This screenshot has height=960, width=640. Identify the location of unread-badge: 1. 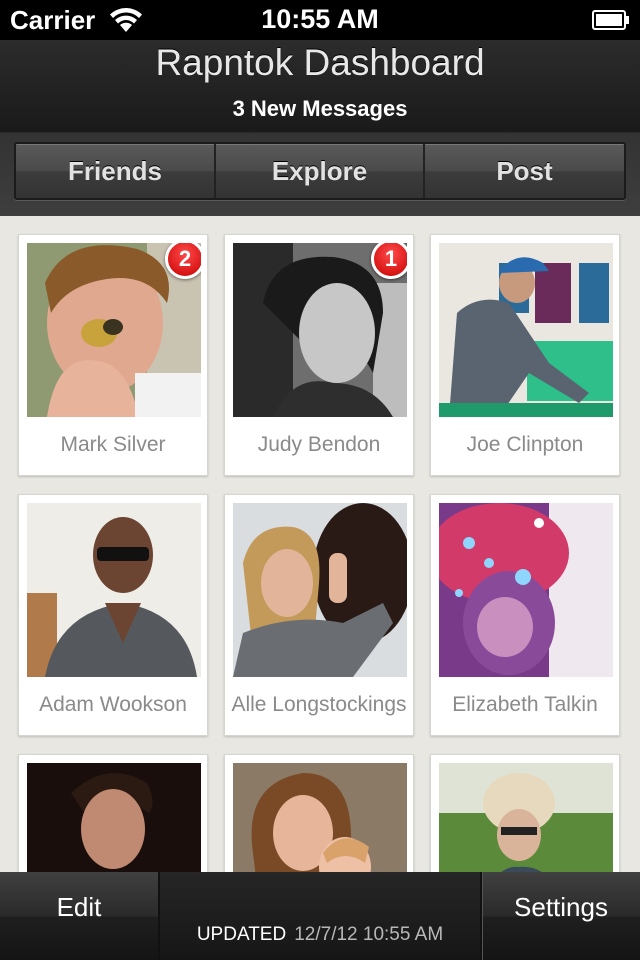
(389, 261).